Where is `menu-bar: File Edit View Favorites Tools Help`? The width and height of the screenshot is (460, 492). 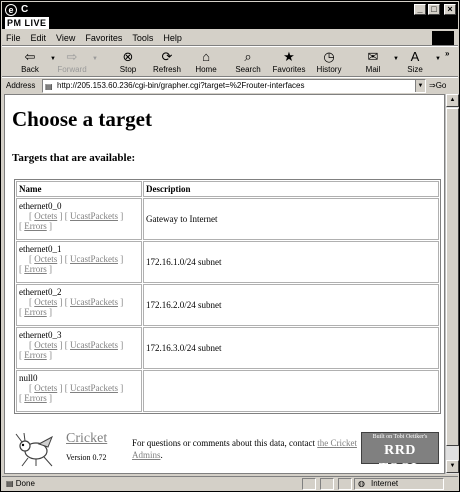
menu-bar: File Edit View Favorites Tools Help is located at coordinates (230, 38).